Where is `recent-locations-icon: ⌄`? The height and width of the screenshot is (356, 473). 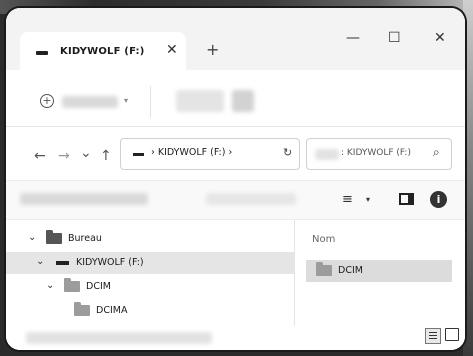 recent-locations-icon: ⌄ is located at coordinates (86, 153).